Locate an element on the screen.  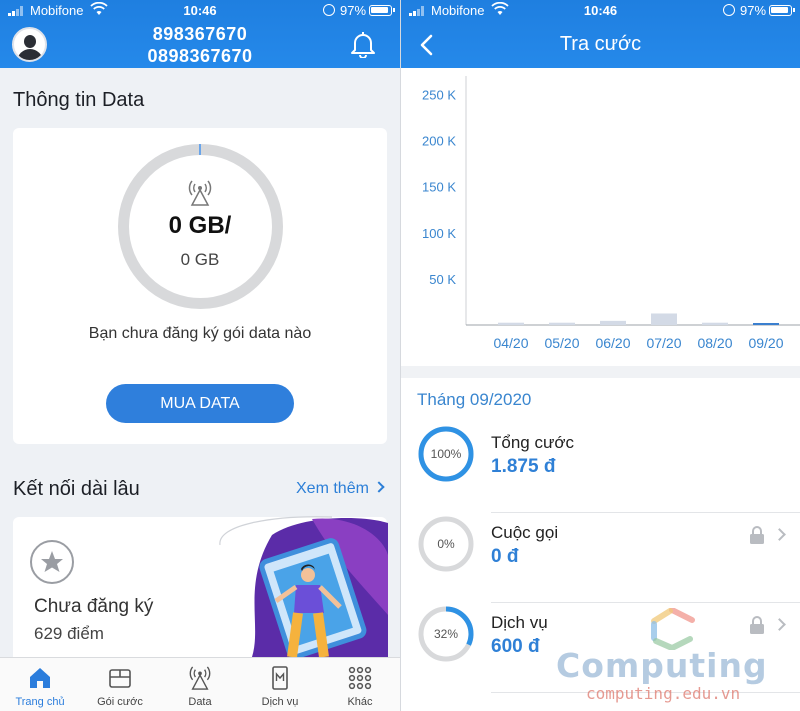
charge-label: Dịch vụ is located at coordinates (519, 622).